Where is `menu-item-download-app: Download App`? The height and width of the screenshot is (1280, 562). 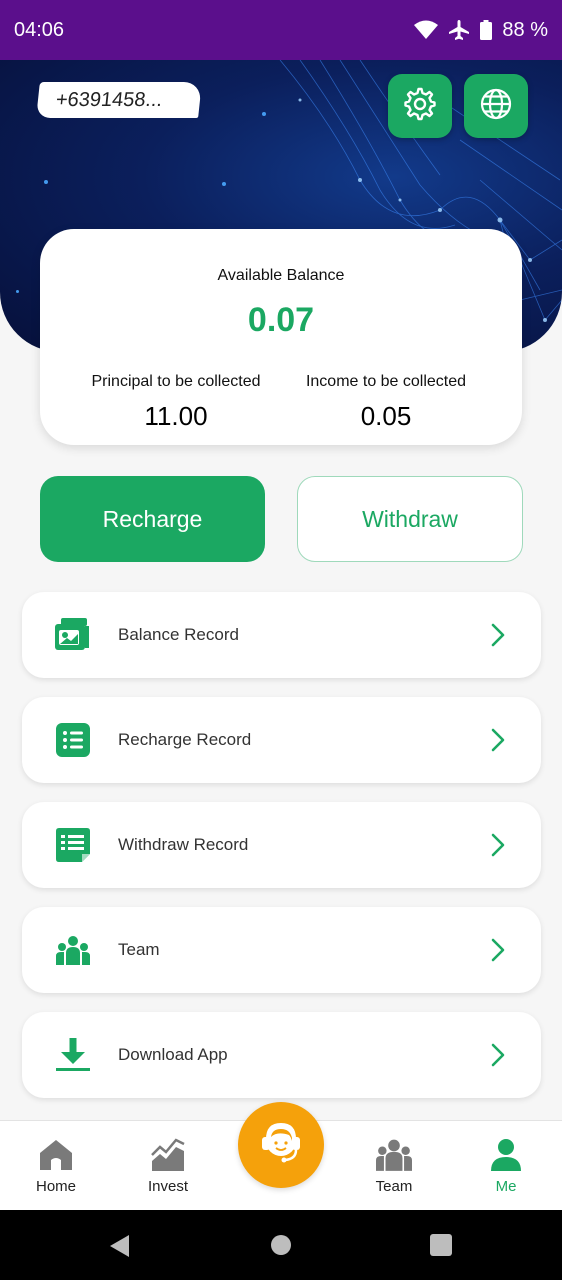
menu-item-download-app: Download App is located at coordinates (281, 1055).